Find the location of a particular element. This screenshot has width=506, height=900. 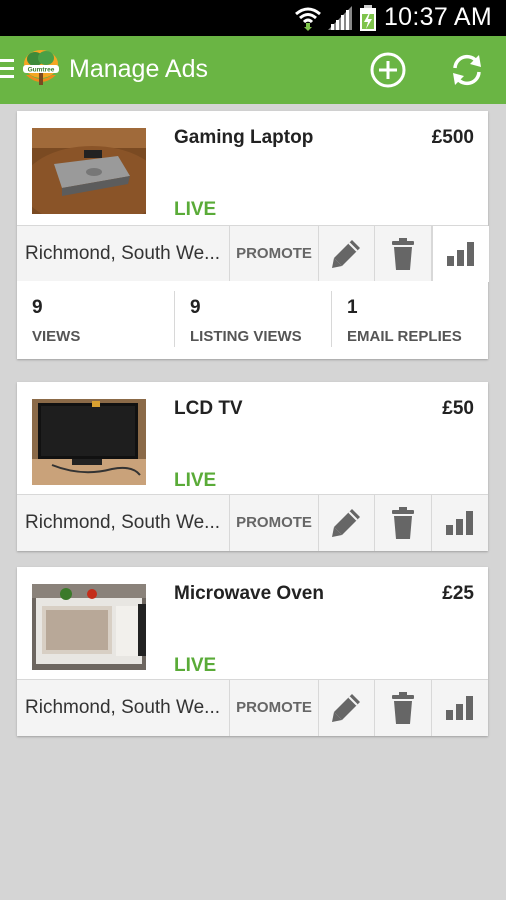

gumtree-logo: Gumtree is located at coordinates (41, 69).